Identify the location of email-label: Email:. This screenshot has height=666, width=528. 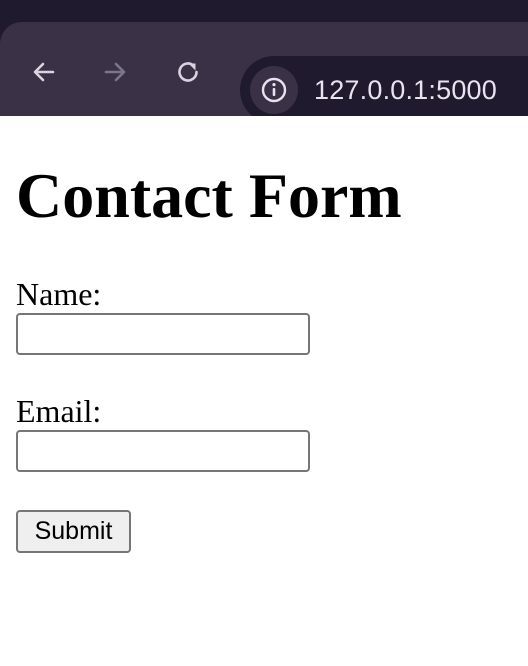
(59, 411).